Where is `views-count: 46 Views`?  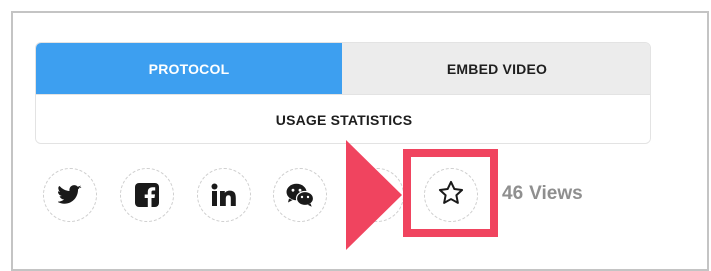
views-count: 46 Views is located at coordinates (542, 194).